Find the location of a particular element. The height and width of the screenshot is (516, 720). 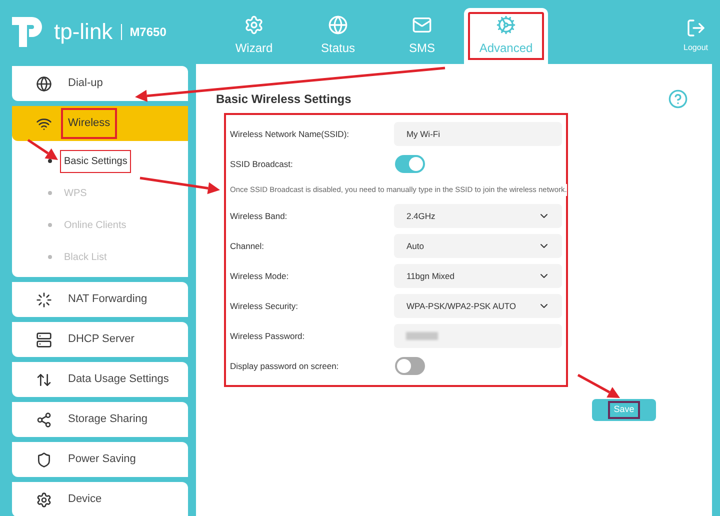

field-label: Wireless Password: is located at coordinates (268, 336).